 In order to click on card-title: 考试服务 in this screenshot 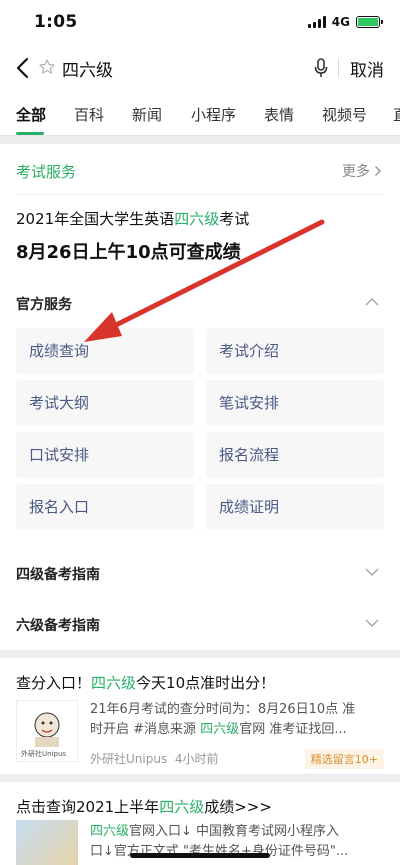, I will do `click(46, 172)`.